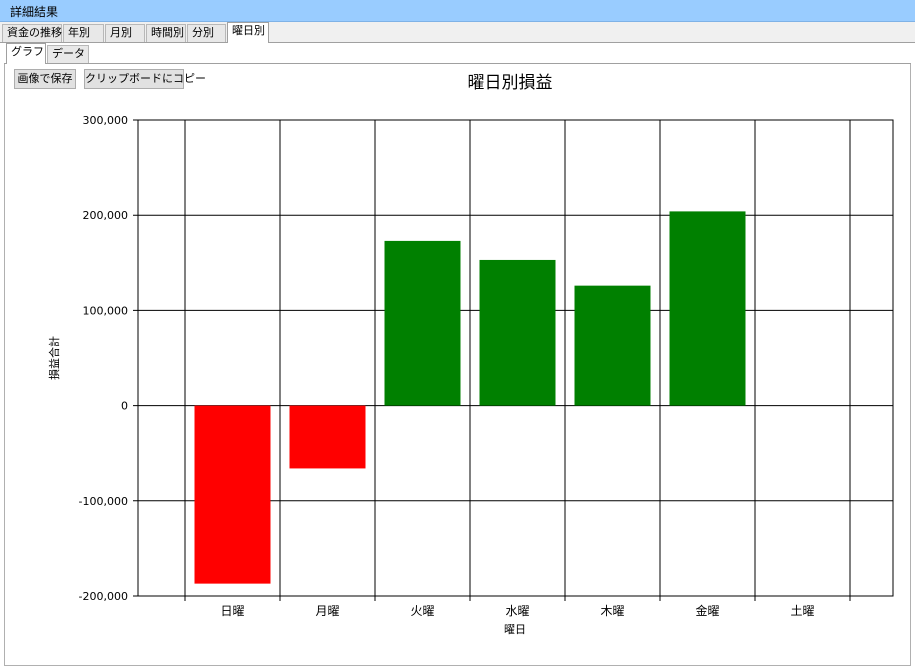 The width and height of the screenshot is (915, 670). I want to click on y-tick-label: 300,000, so click(106, 120).